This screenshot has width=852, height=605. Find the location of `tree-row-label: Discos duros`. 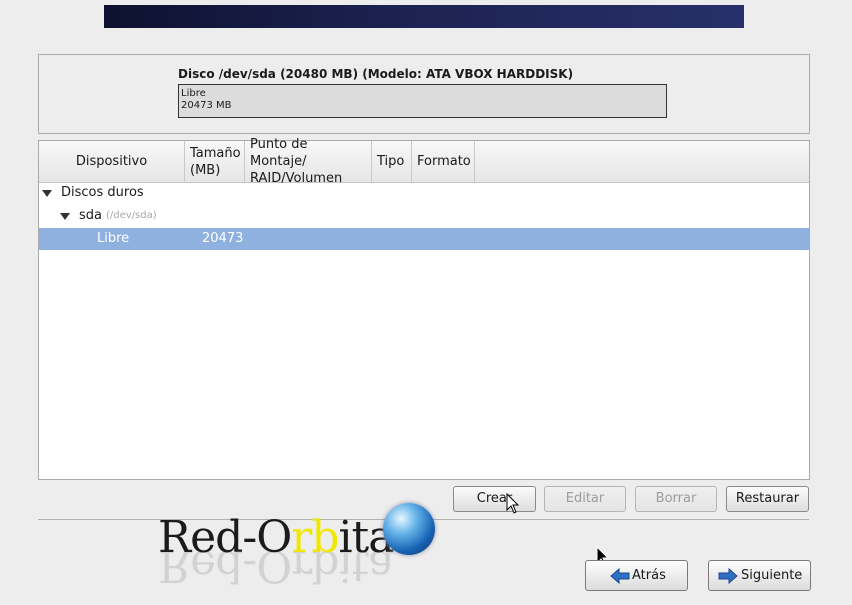

tree-row-label: Discos duros is located at coordinates (102, 192).